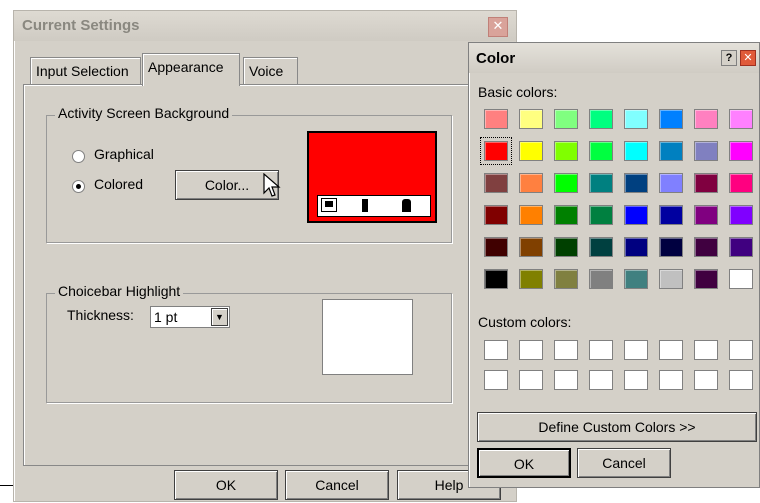  I want to click on background-window-edge, so click(6, 494).